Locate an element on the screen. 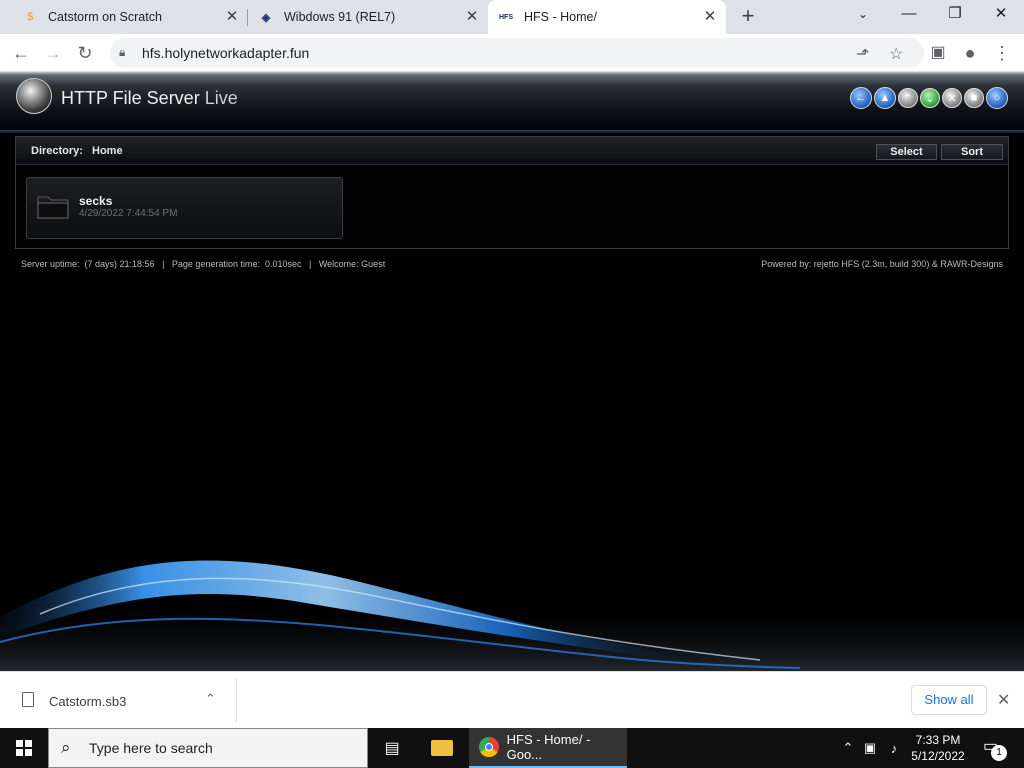 This screenshot has width=1024, height=768. hfs-nav-icons: ← ▲ ⌃ ⌄ ✕ ■ ○ is located at coordinates (929, 98).